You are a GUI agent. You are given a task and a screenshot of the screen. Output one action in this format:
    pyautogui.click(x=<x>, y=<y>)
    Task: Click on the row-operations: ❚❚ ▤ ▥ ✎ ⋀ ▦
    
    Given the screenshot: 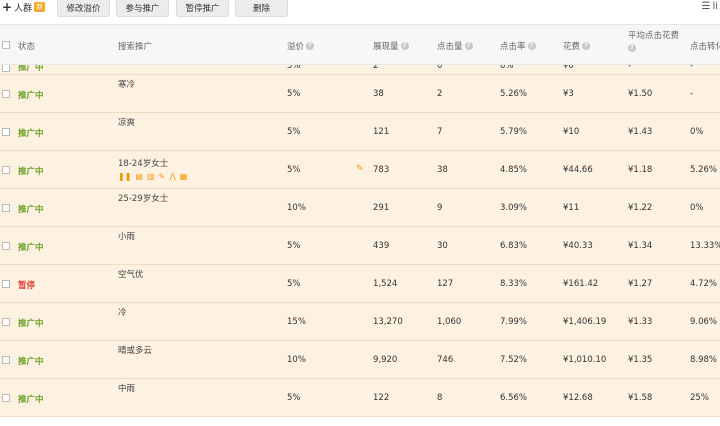 What is the action you would take?
    pyautogui.click(x=152, y=177)
    